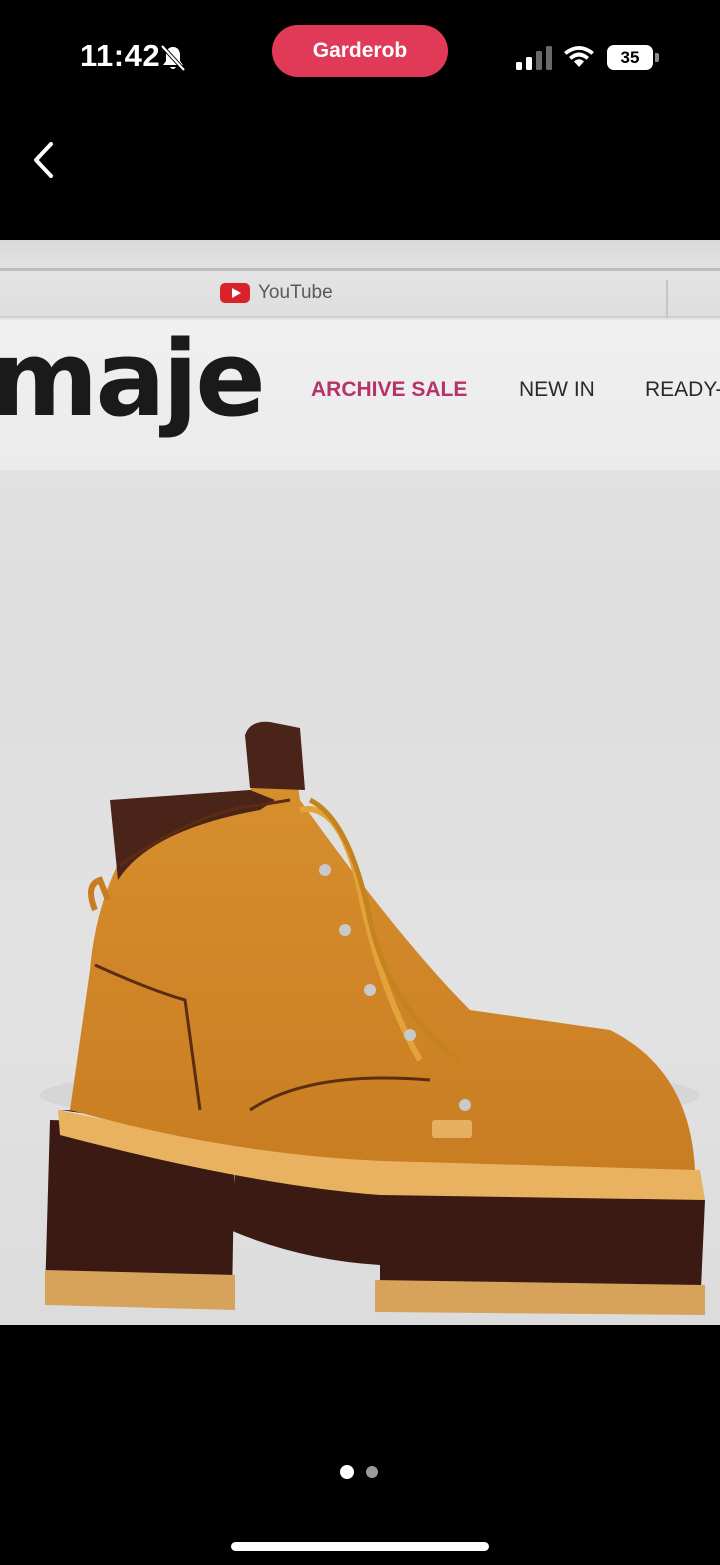  I want to click on clock: 11:42, so click(120, 55).